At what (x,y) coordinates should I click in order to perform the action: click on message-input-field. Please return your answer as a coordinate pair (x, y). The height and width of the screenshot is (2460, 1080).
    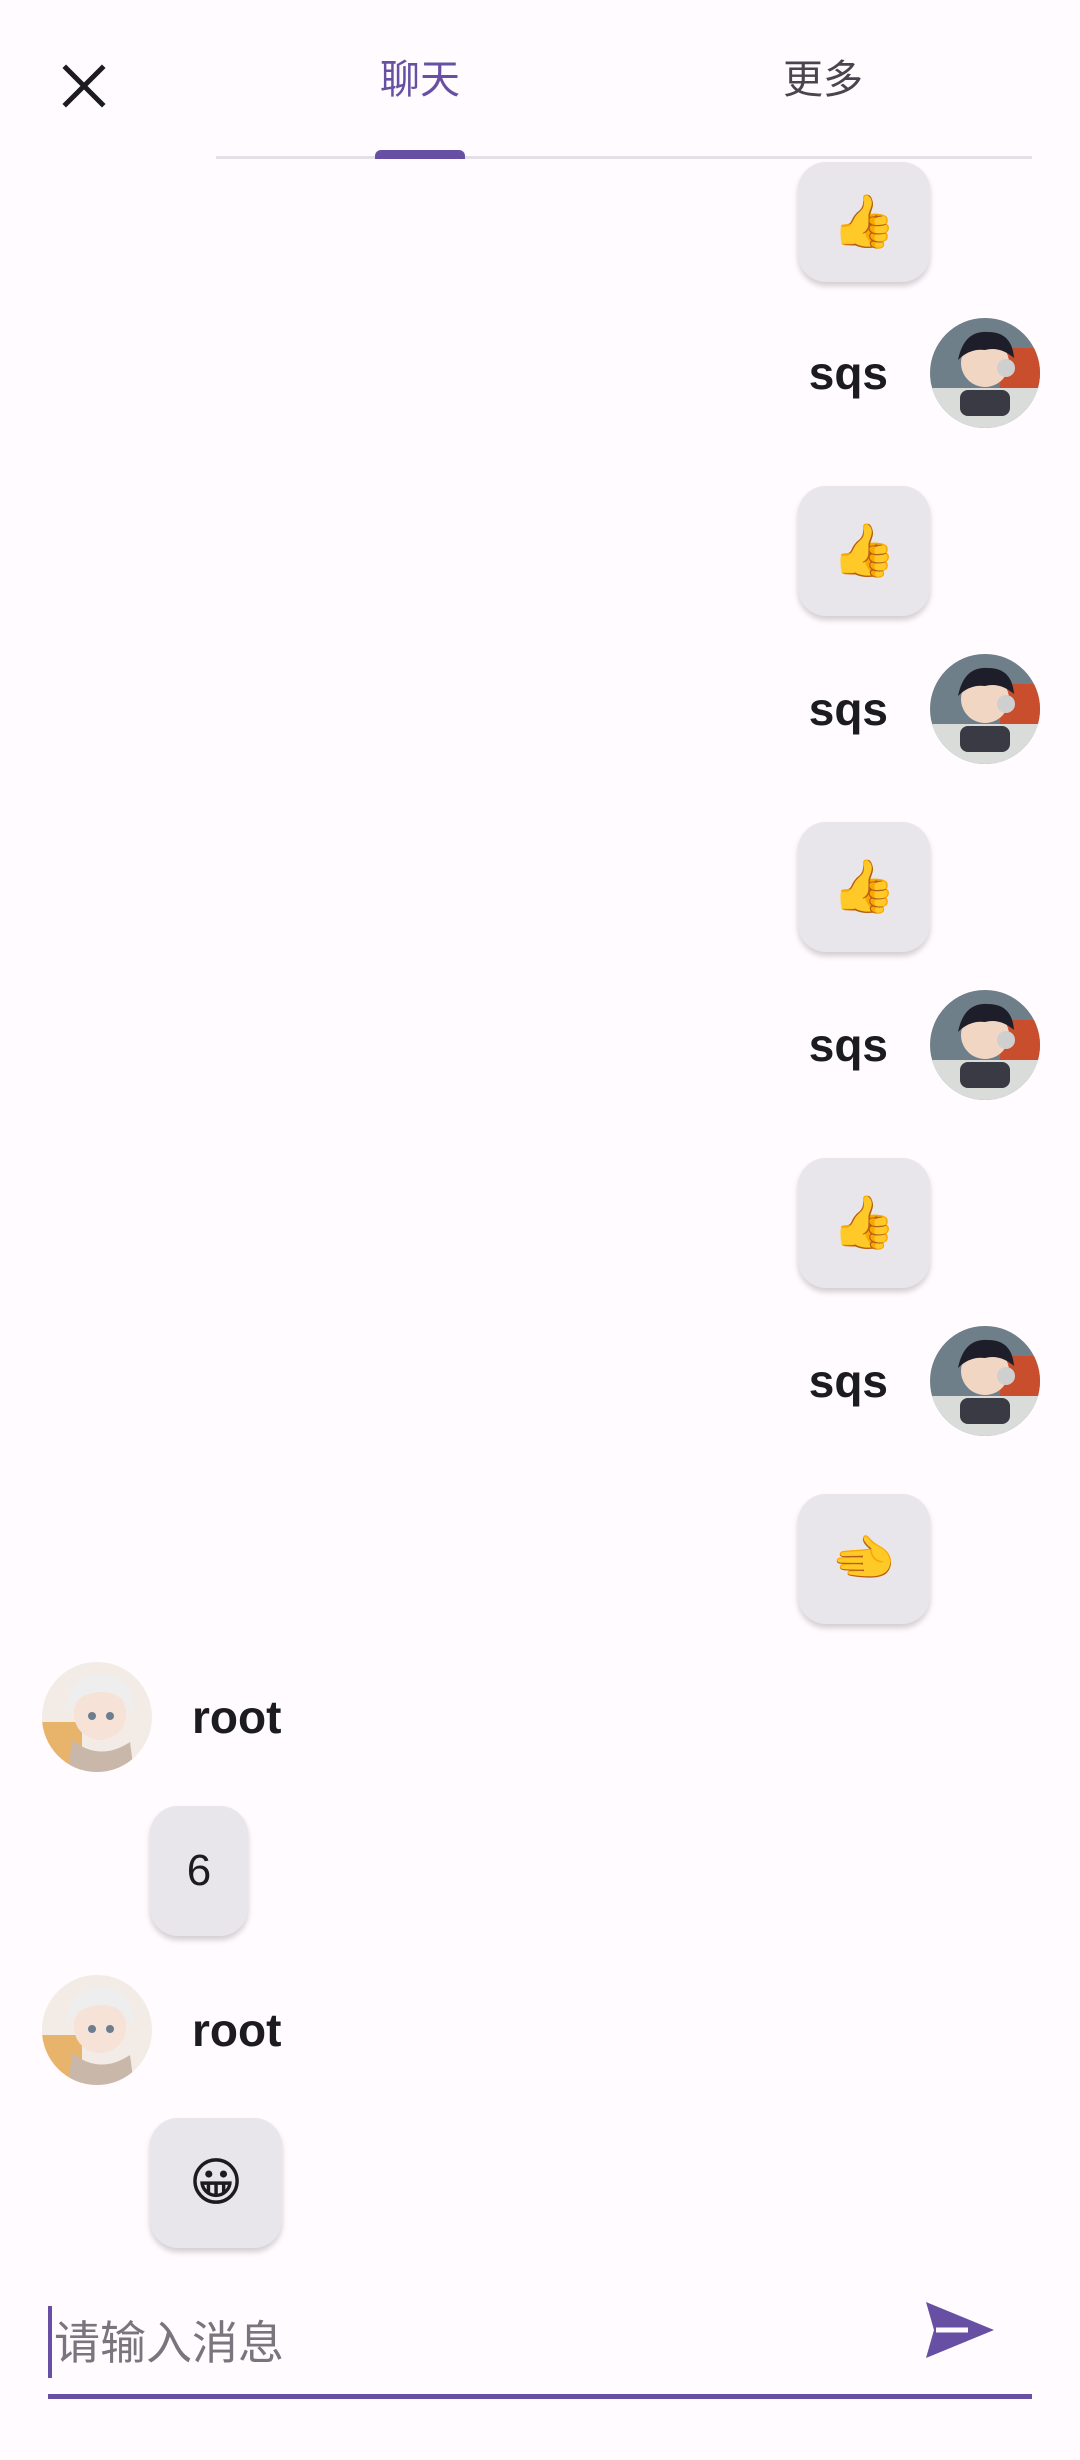
    Looking at the image, I should click on (540, 2342).